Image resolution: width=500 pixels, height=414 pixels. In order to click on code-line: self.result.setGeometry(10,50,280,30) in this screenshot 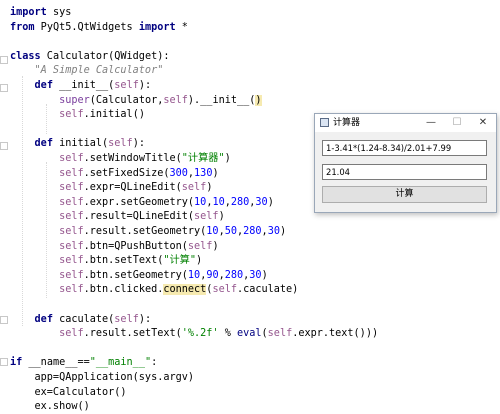, I will do `click(148, 232)`.